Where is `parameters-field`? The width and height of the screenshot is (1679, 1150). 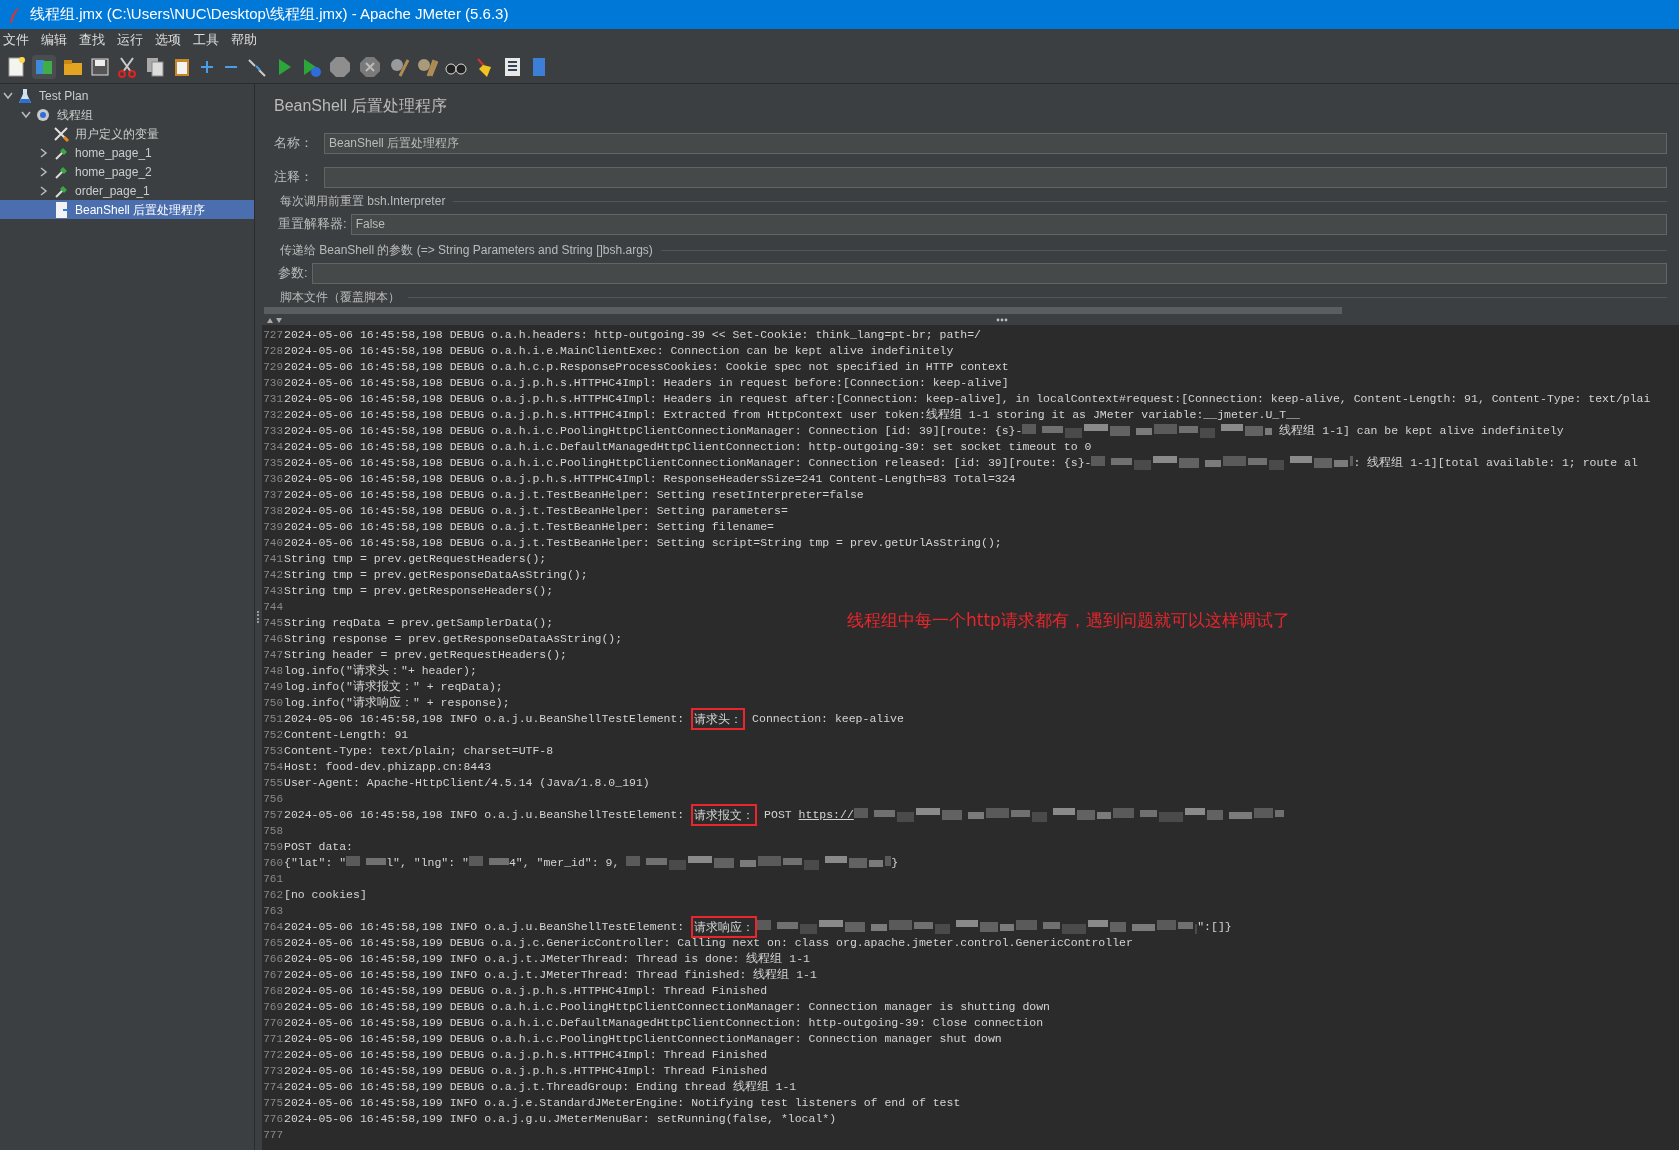 parameters-field is located at coordinates (989, 273).